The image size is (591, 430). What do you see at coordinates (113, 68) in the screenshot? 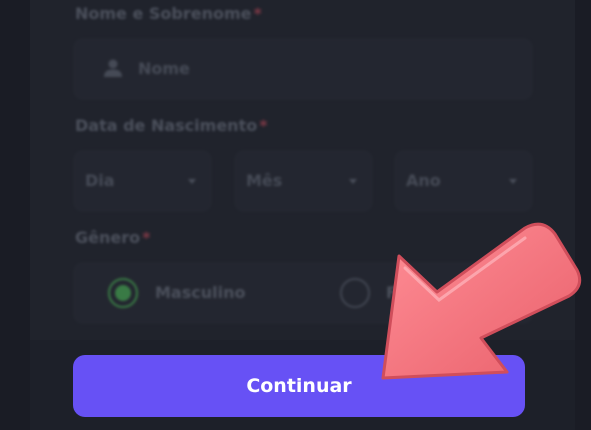
I see `user-icon` at bounding box center [113, 68].